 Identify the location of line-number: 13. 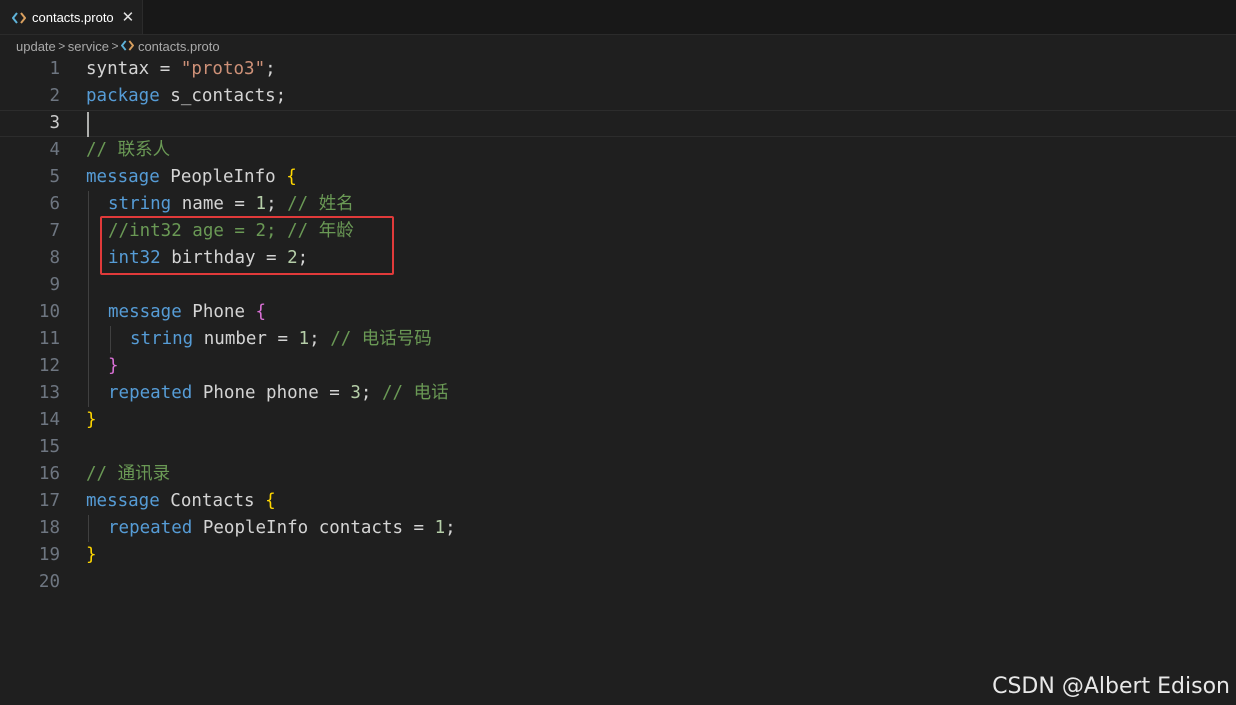
(49, 393).